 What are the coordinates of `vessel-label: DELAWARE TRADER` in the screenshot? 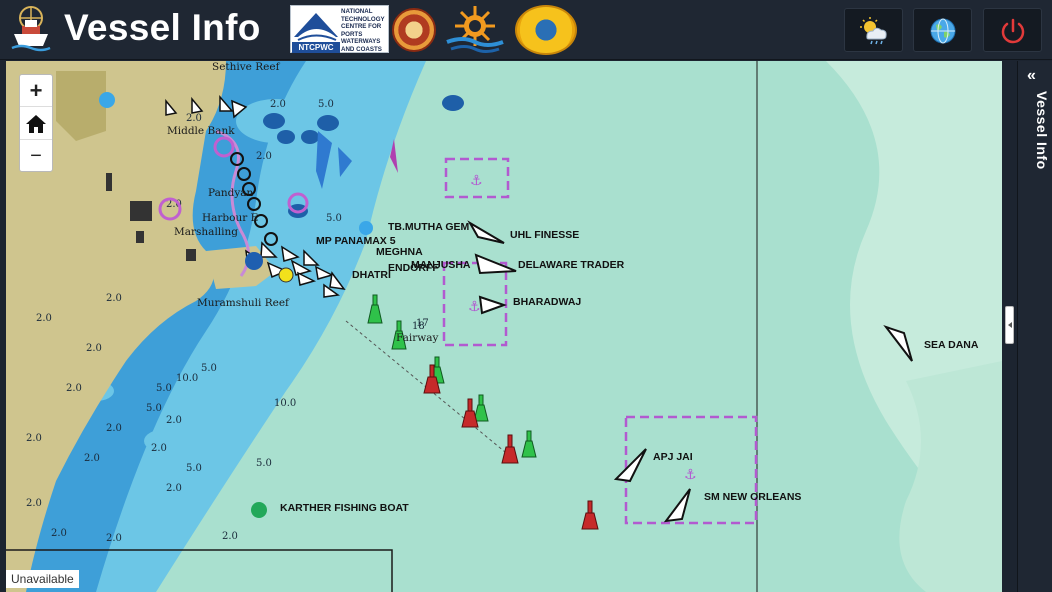 It's located at (571, 265).